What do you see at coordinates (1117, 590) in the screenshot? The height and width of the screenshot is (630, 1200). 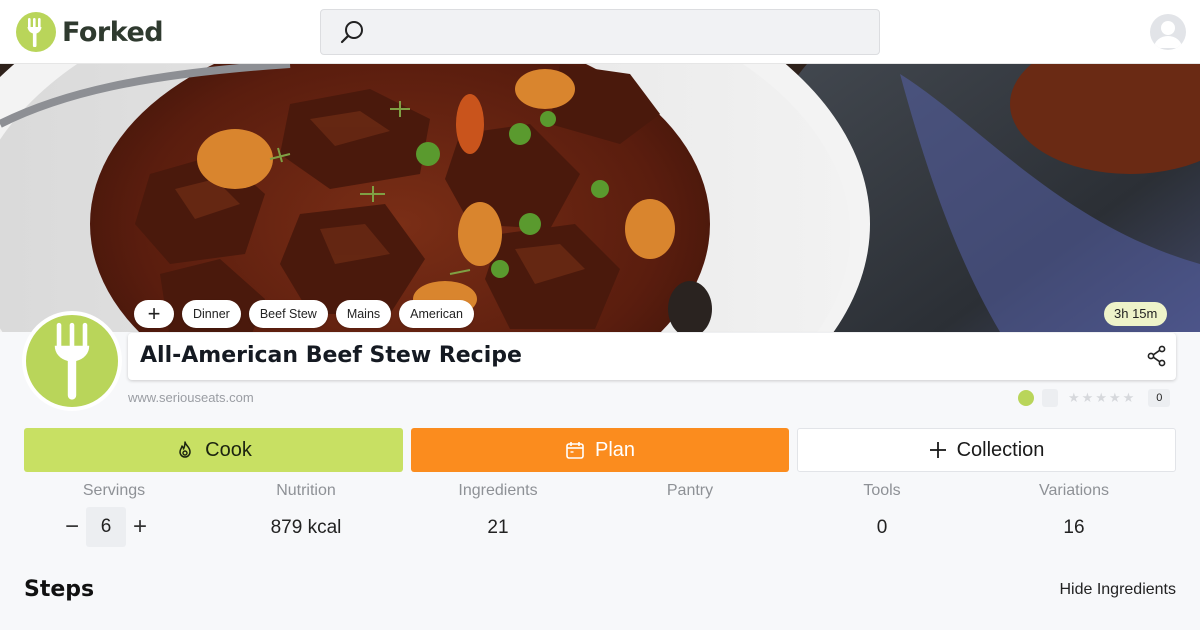 I see `hide-ingredients-link: Hide Ingredients` at bounding box center [1117, 590].